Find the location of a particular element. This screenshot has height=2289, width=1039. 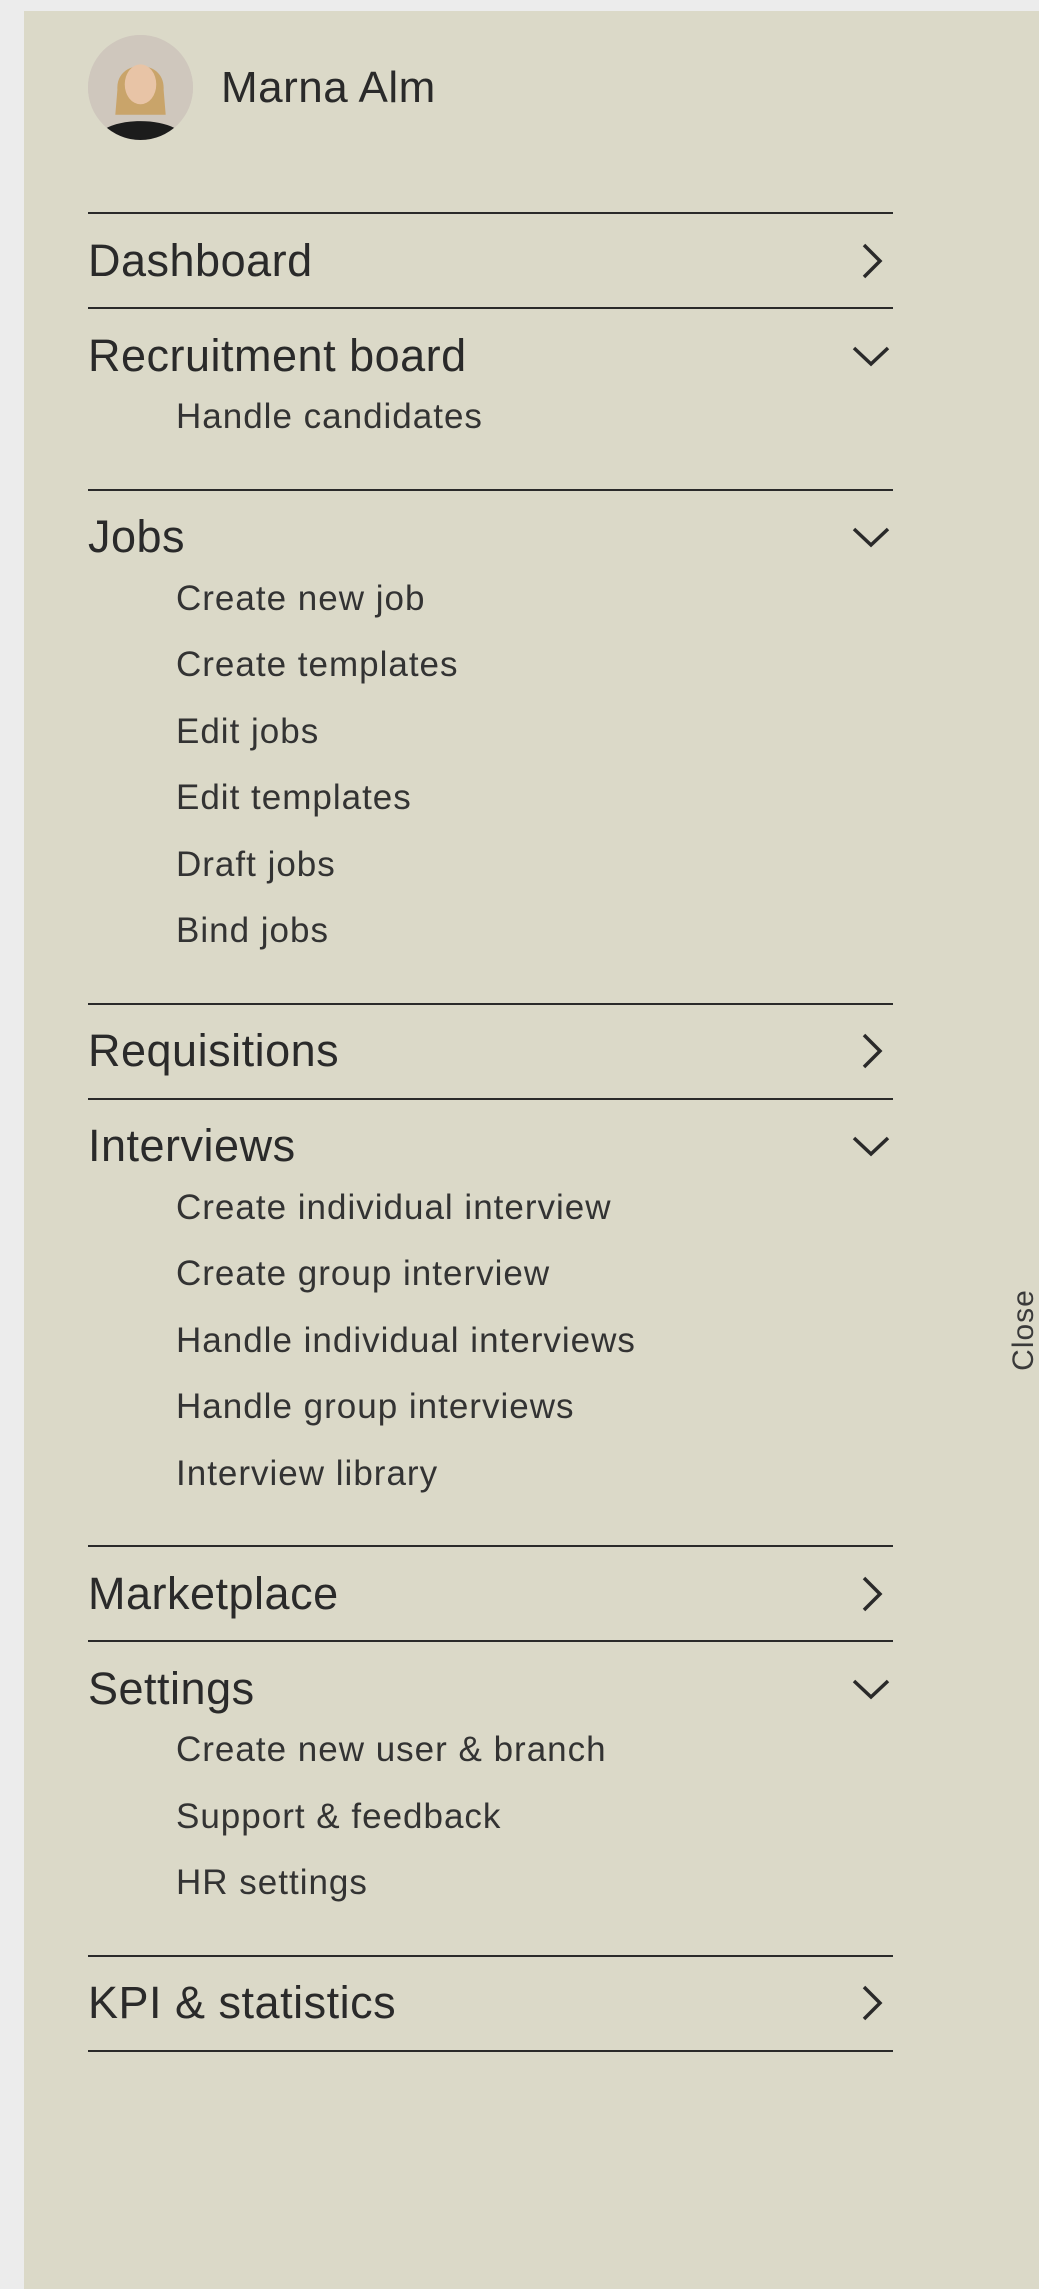

nav-section-requisitions: Requisitions is located at coordinates (490, 1050).